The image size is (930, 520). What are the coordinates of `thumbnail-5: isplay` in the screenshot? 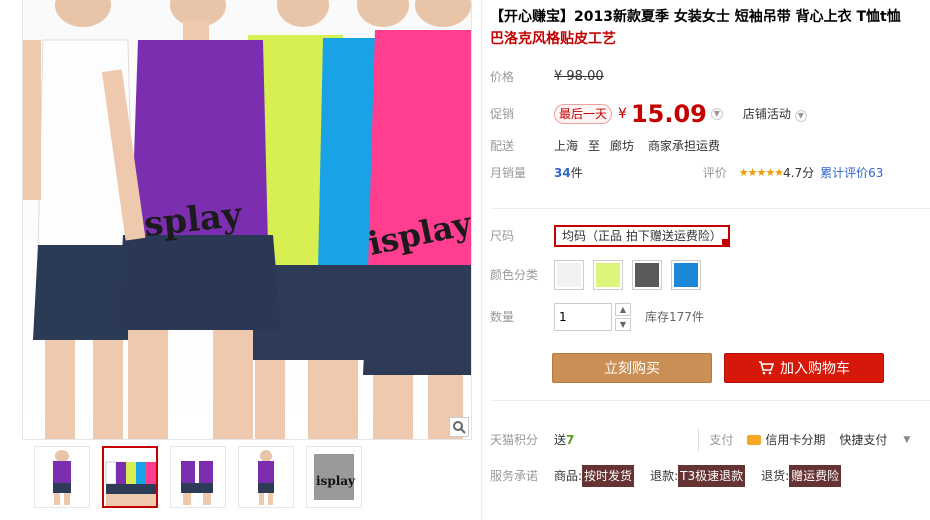 It's located at (334, 477).